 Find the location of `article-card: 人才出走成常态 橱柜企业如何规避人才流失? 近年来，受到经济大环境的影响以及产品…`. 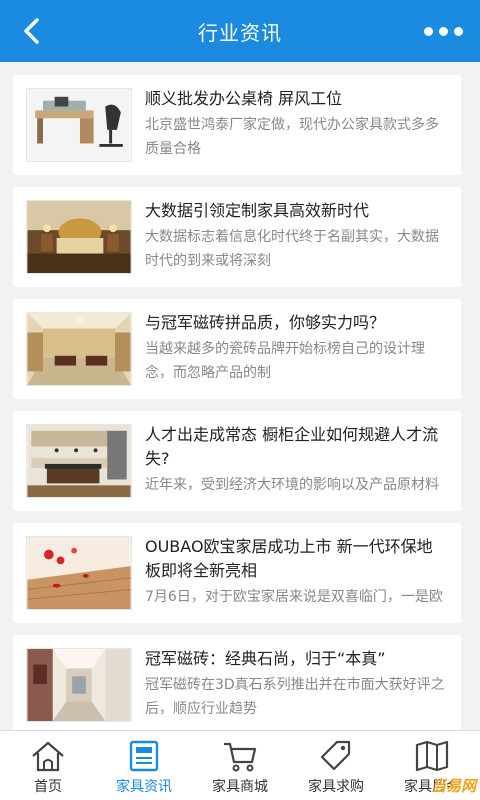

article-card: 人才出走成常态 橱柜企业如何规避人才流失? 近年来，受到经济大环境的影响以及产品… is located at coordinates (237, 461).